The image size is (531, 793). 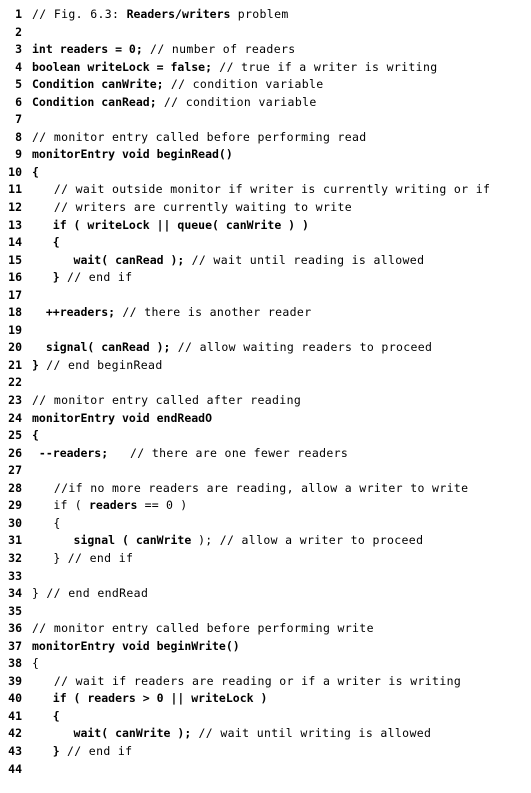 I want to click on code-comment: // wait until writing is allowed, so click(x=311, y=733).